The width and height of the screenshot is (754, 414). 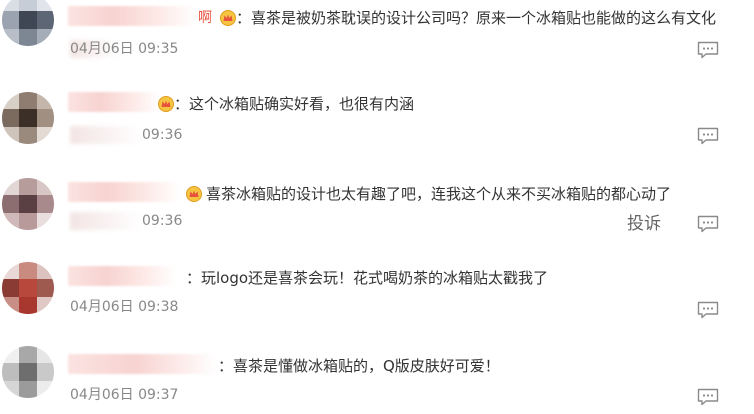 What do you see at coordinates (124, 307) in the screenshot?
I see `timestamp: 04月06日 09:38` at bounding box center [124, 307].